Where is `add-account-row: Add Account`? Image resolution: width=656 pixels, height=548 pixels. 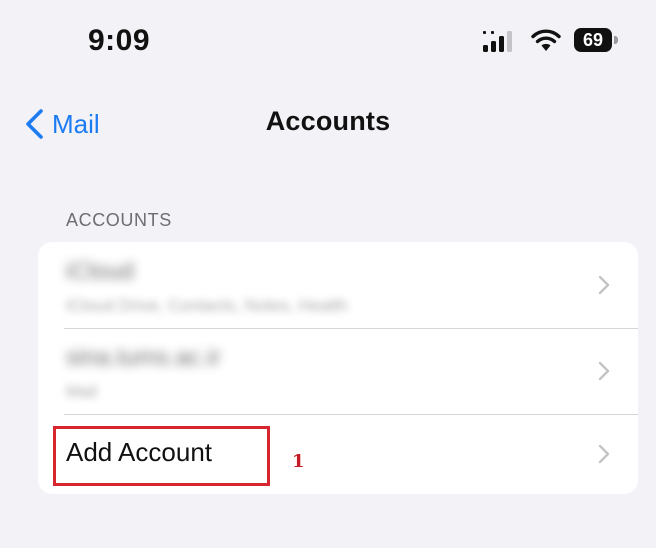
add-account-row: Add Account is located at coordinates (338, 454).